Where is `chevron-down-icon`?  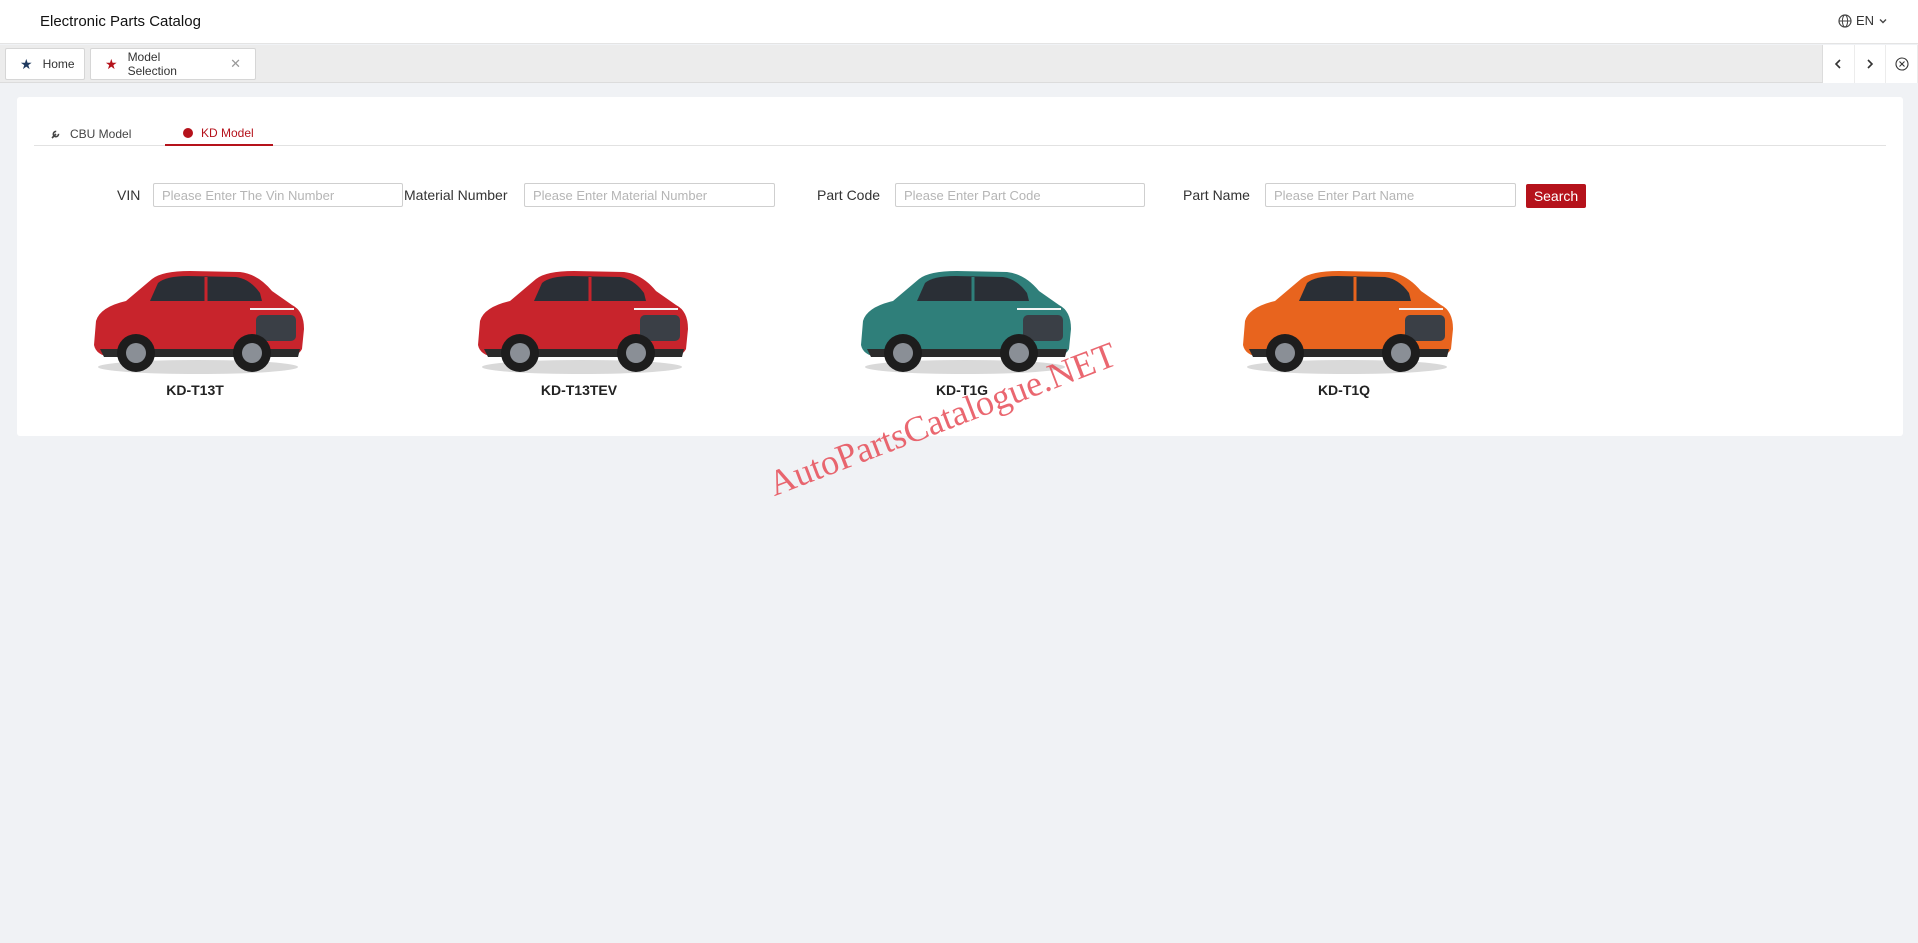
chevron-down-icon is located at coordinates (1883, 20).